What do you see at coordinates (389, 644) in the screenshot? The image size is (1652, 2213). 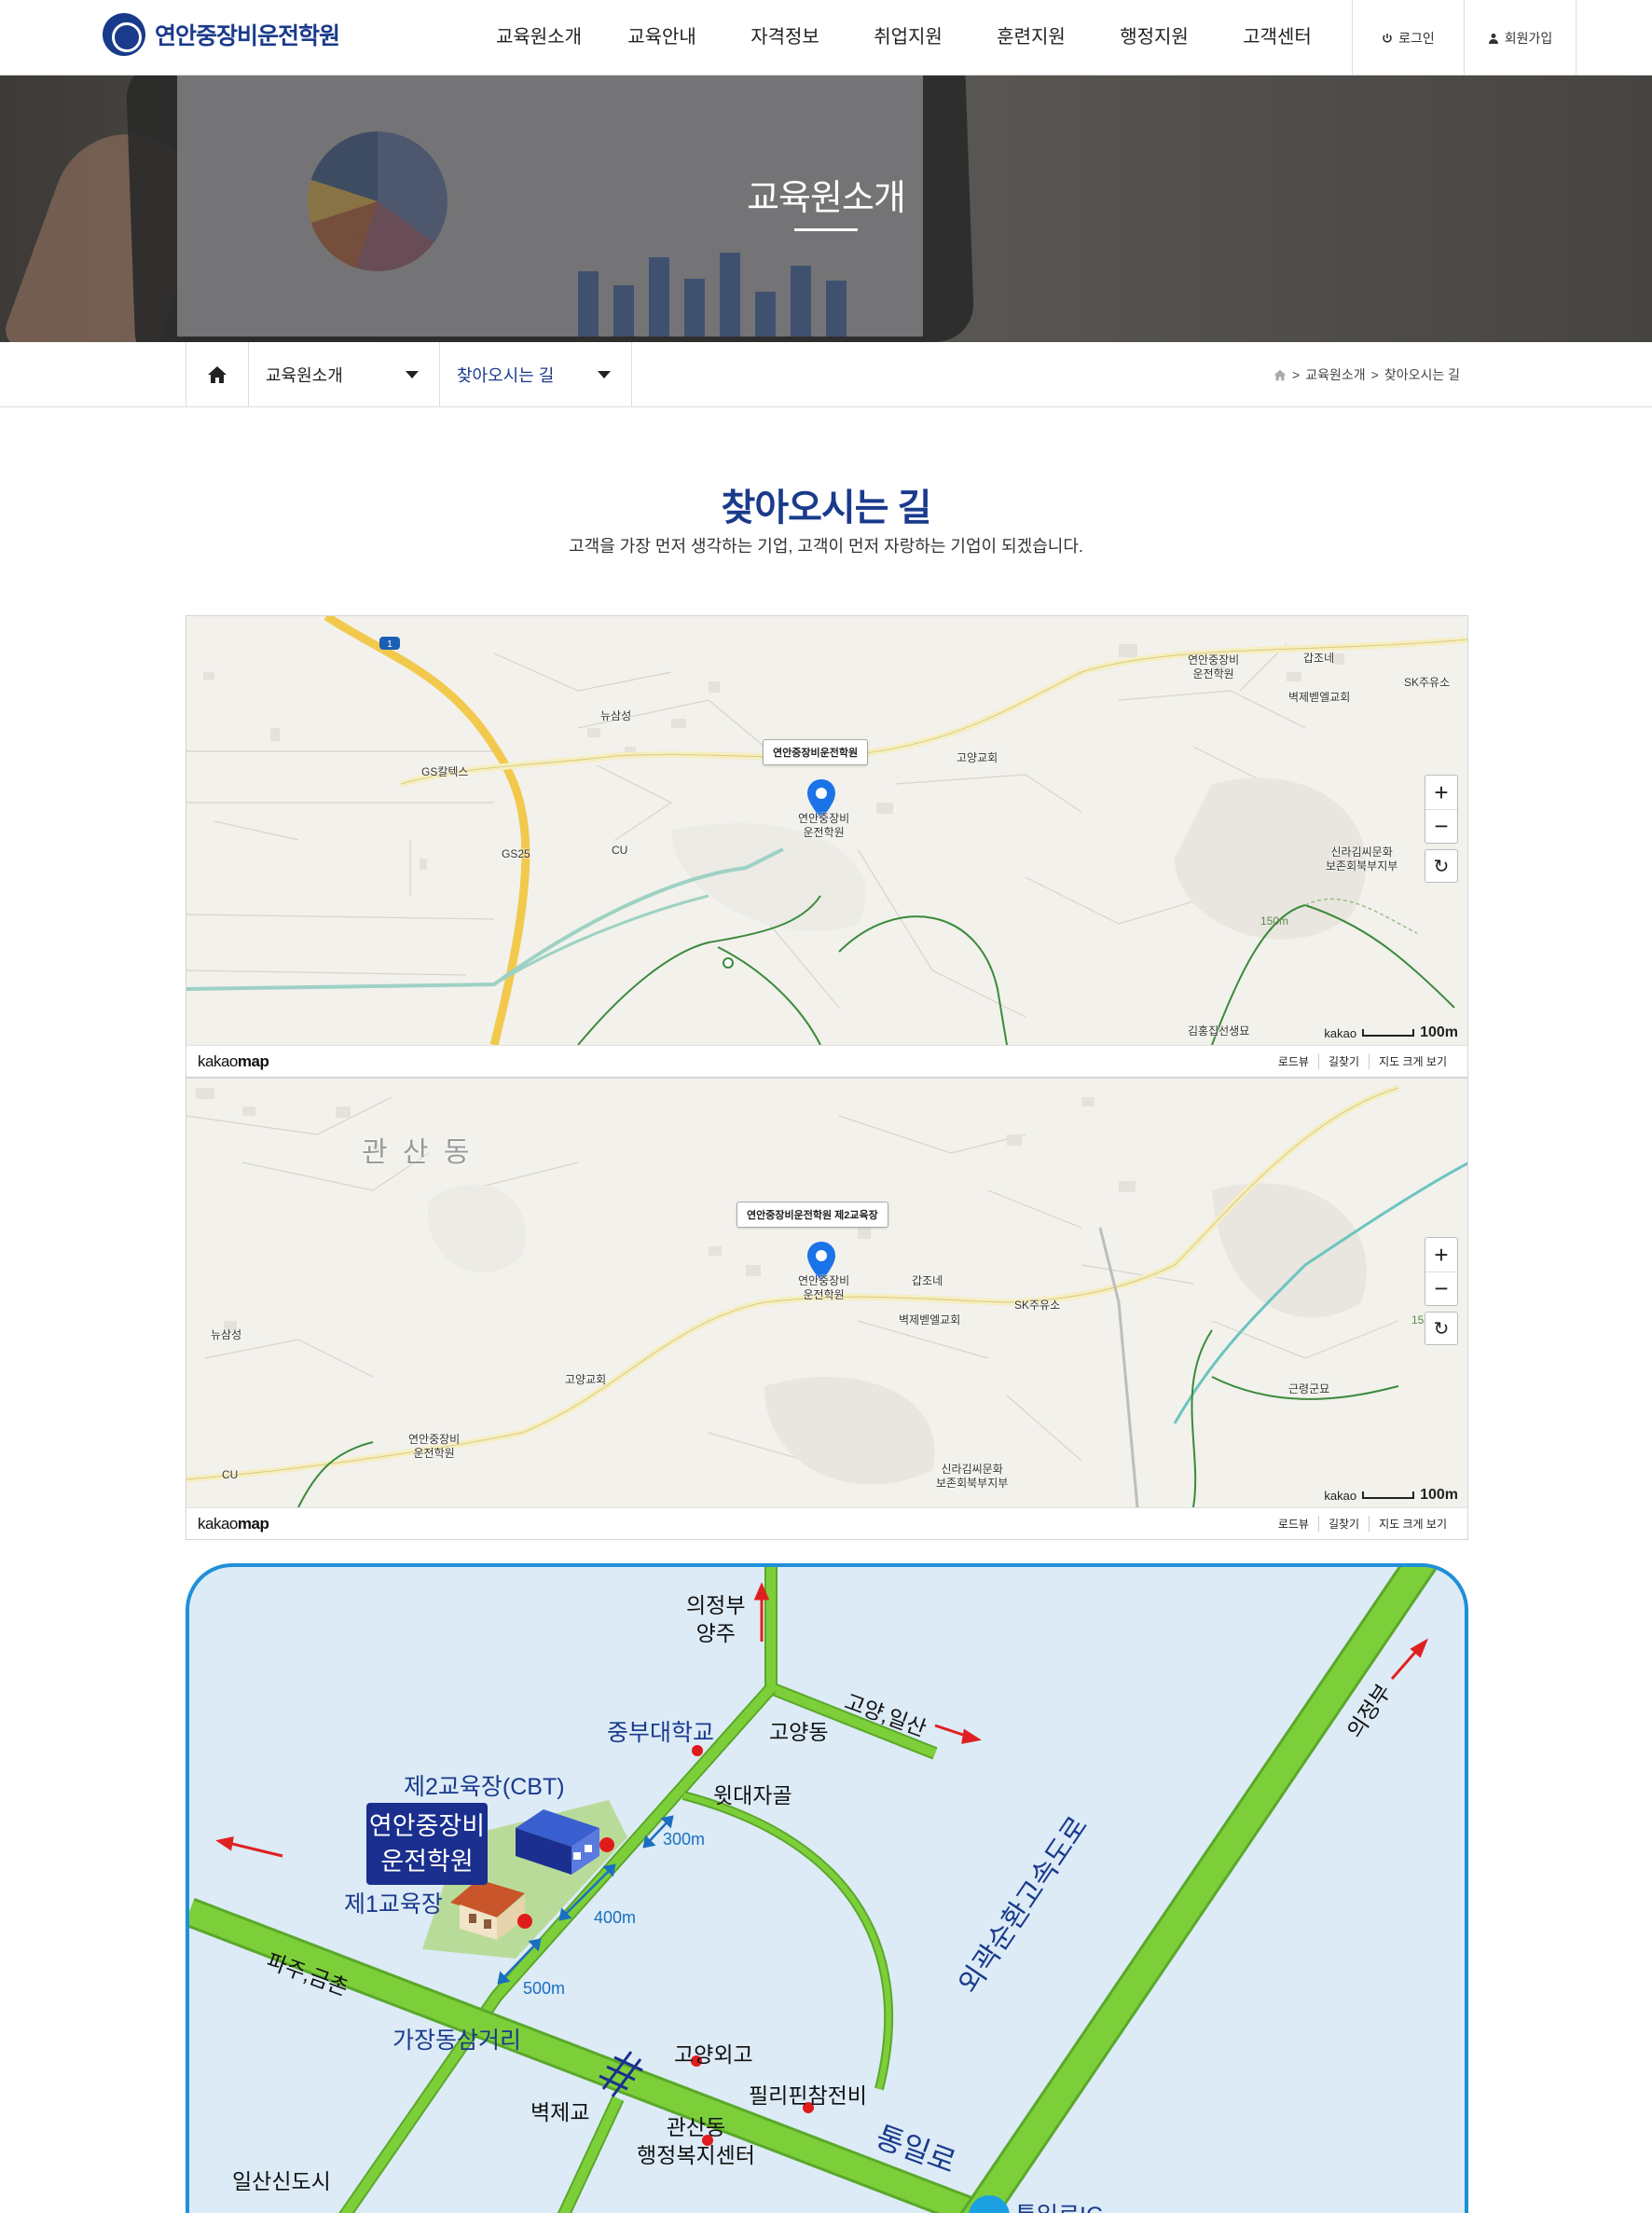 I see `svg-text: 1` at bounding box center [389, 644].